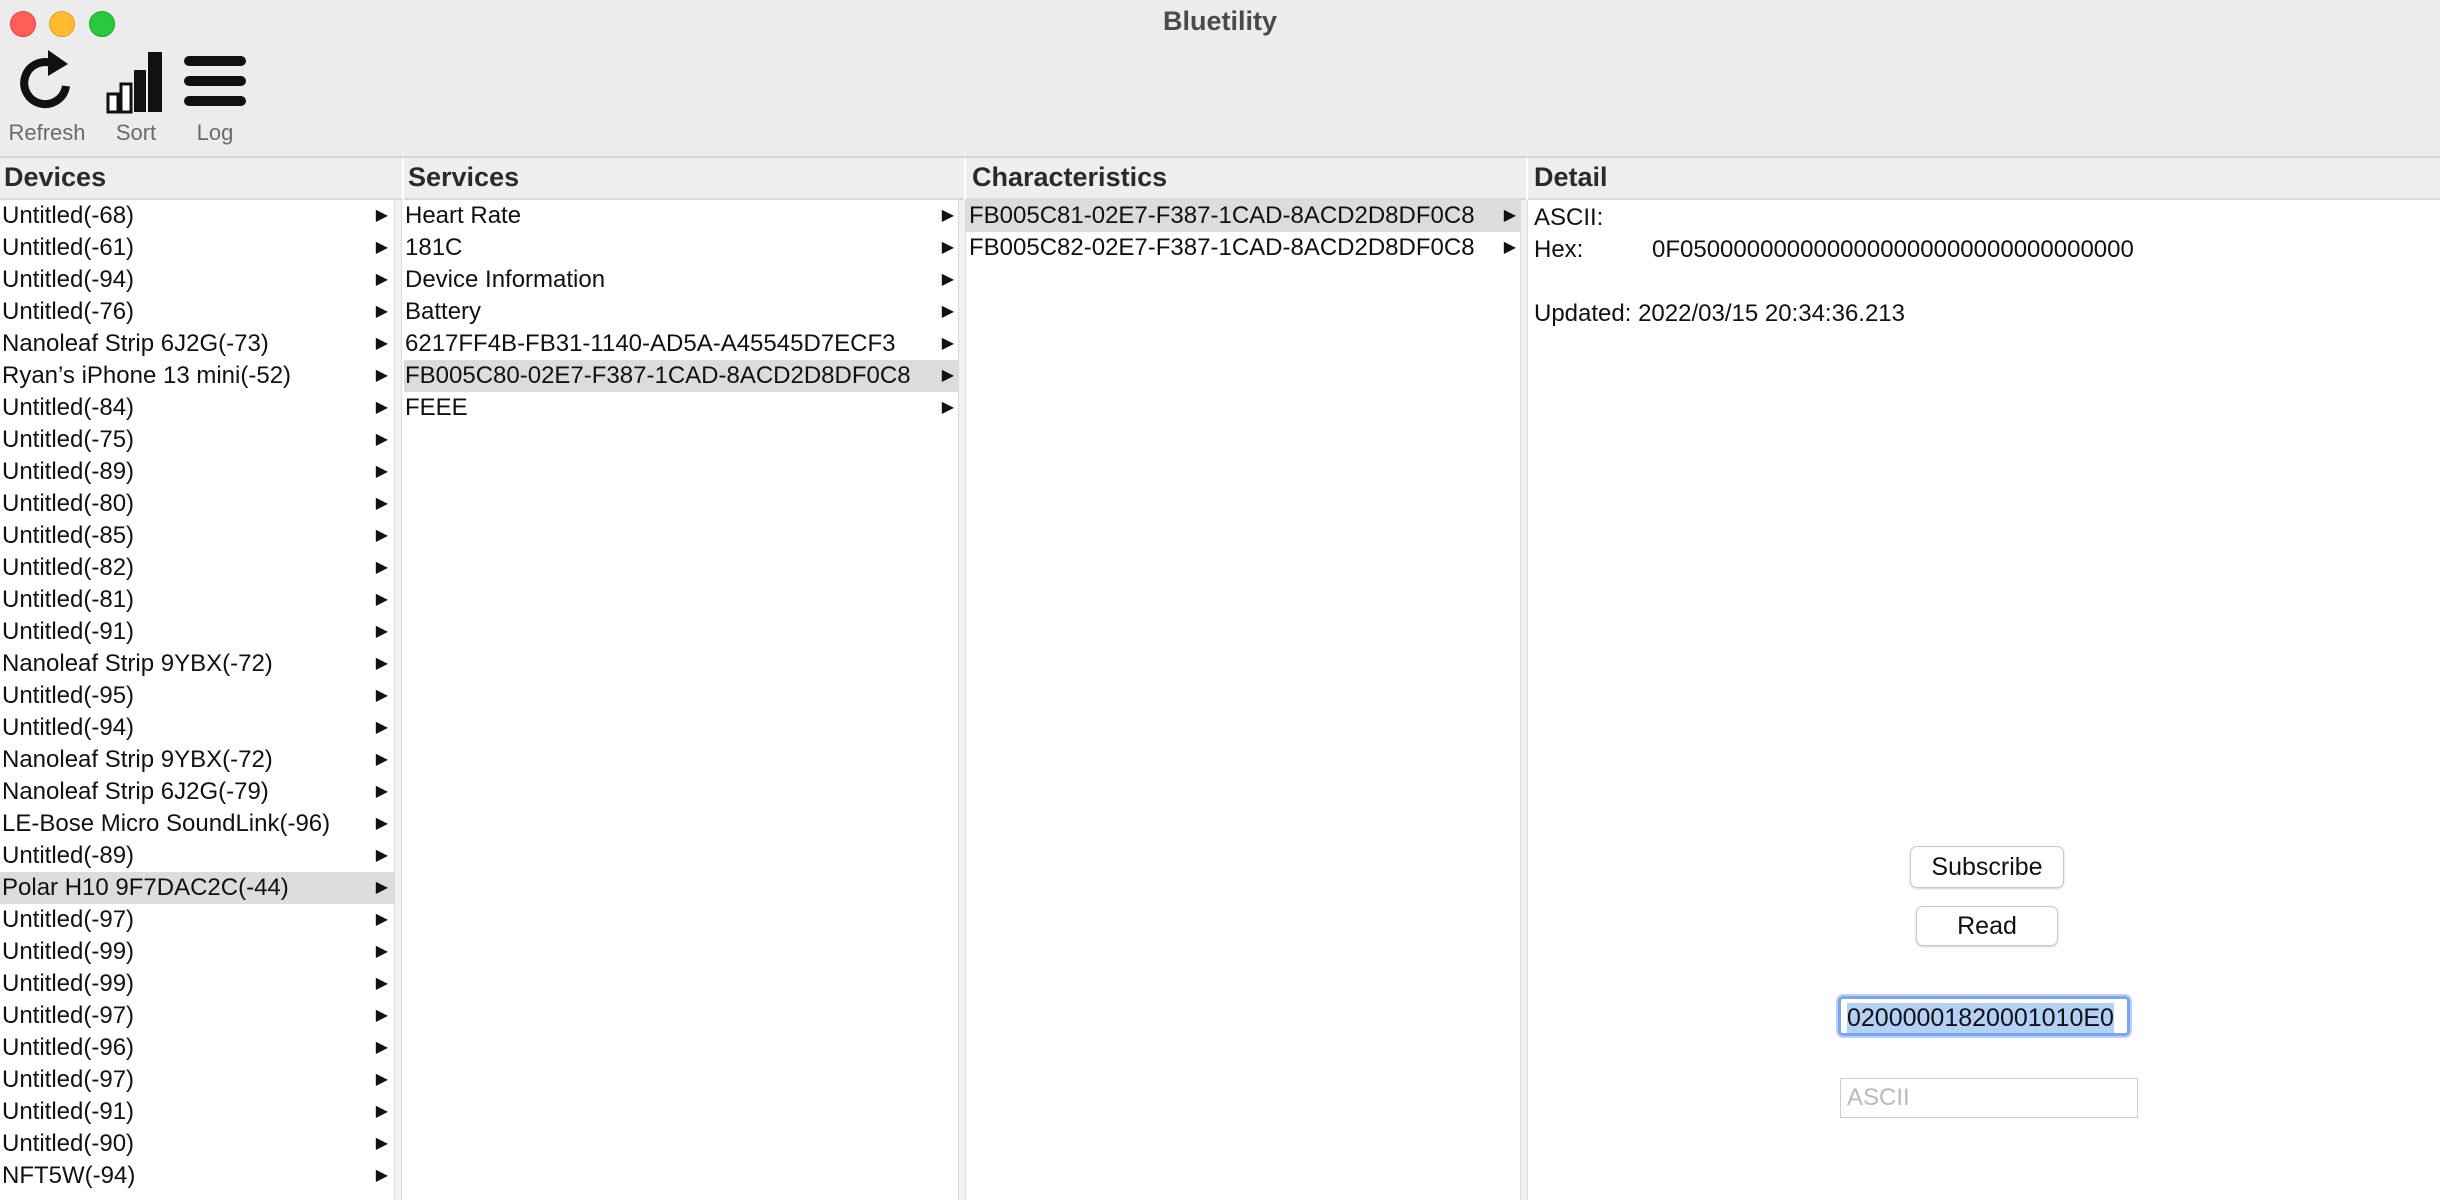 The width and height of the screenshot is (2440, 1200). Describe the element at coordinates (197, 216) in the screenshot. I see `device-list-item: Untitled(-68) ▶` at that location.